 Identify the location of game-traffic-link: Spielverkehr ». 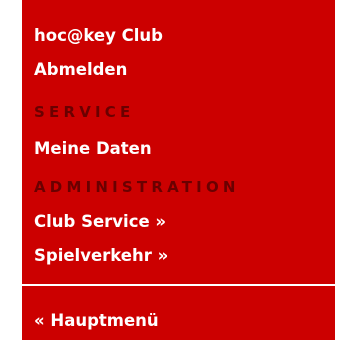
(101, 256).